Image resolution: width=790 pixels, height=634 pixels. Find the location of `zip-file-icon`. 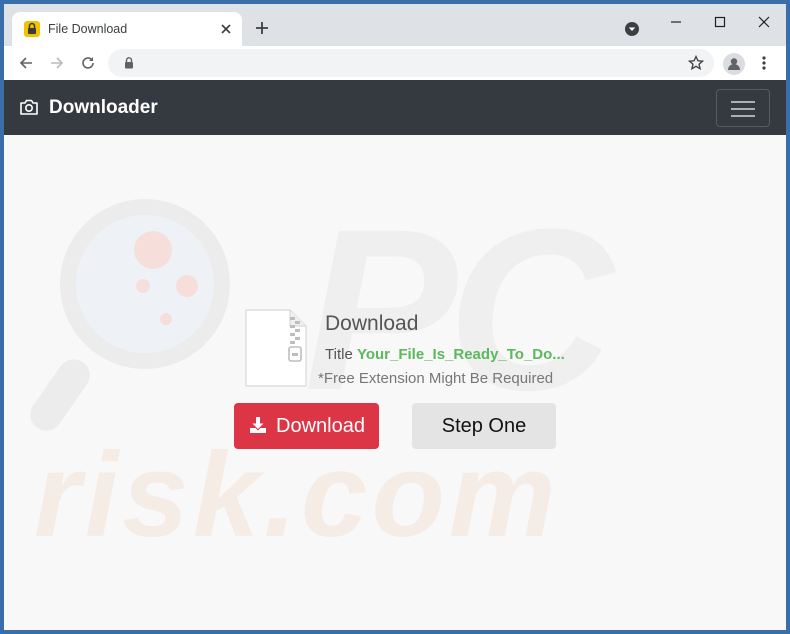

zip-file-icon is located at coordinates (276, 348).